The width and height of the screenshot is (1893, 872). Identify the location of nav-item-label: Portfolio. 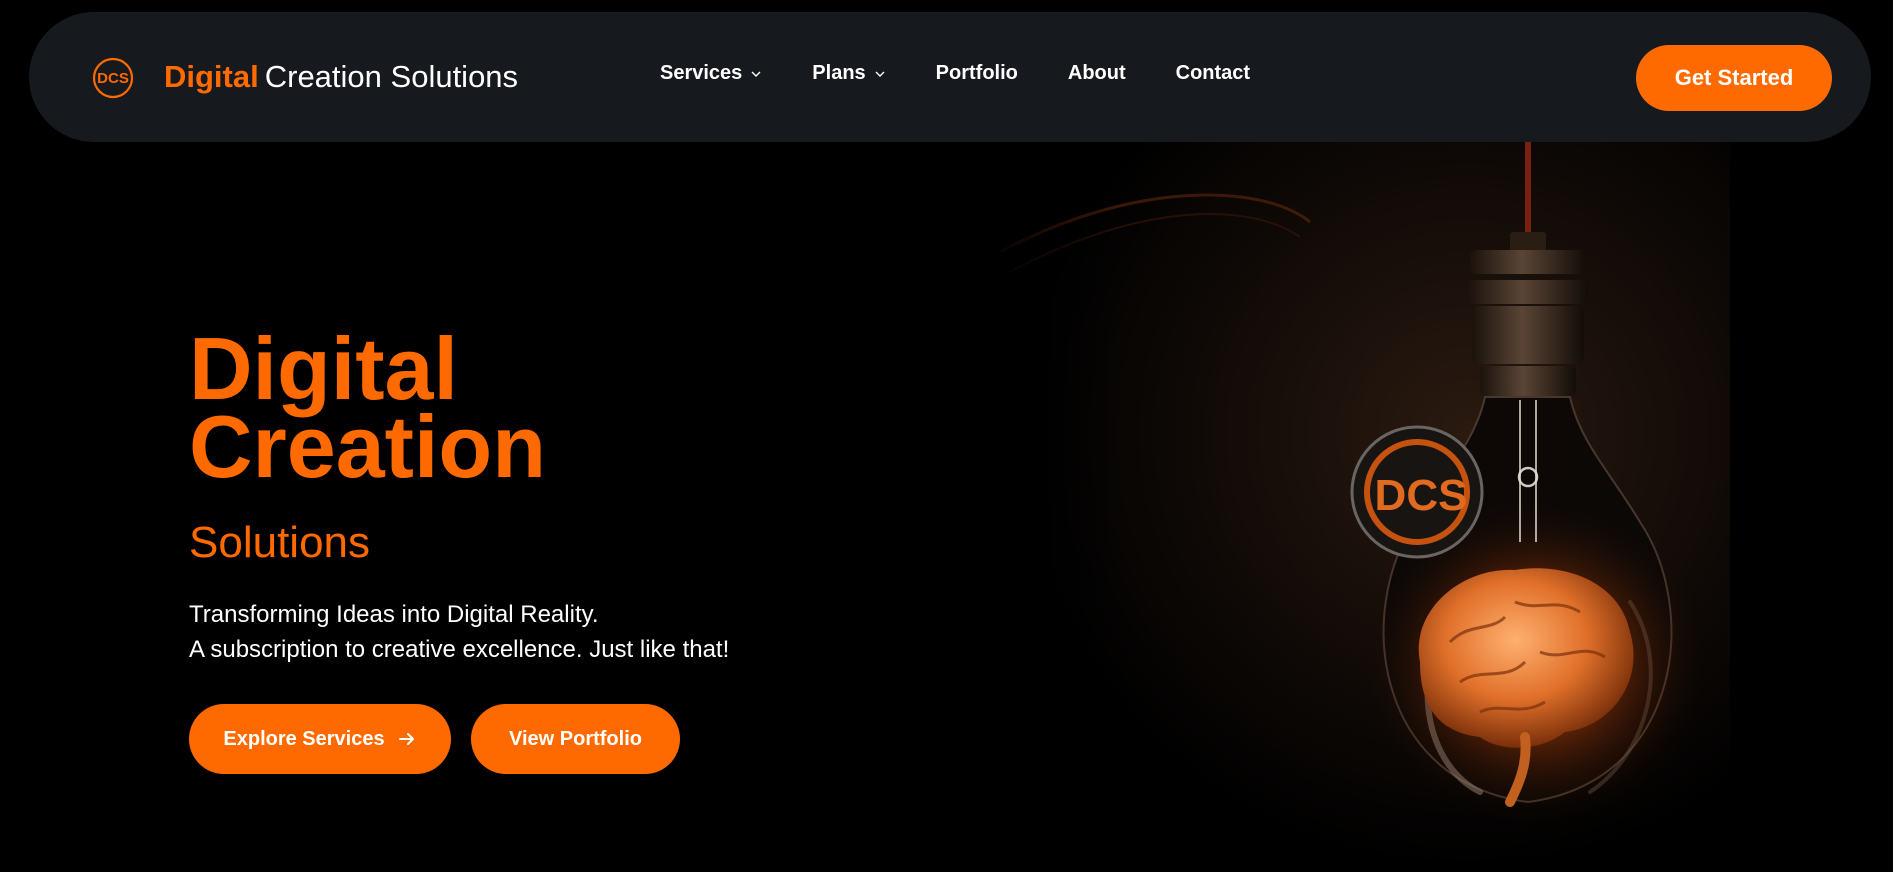
(976, 73).